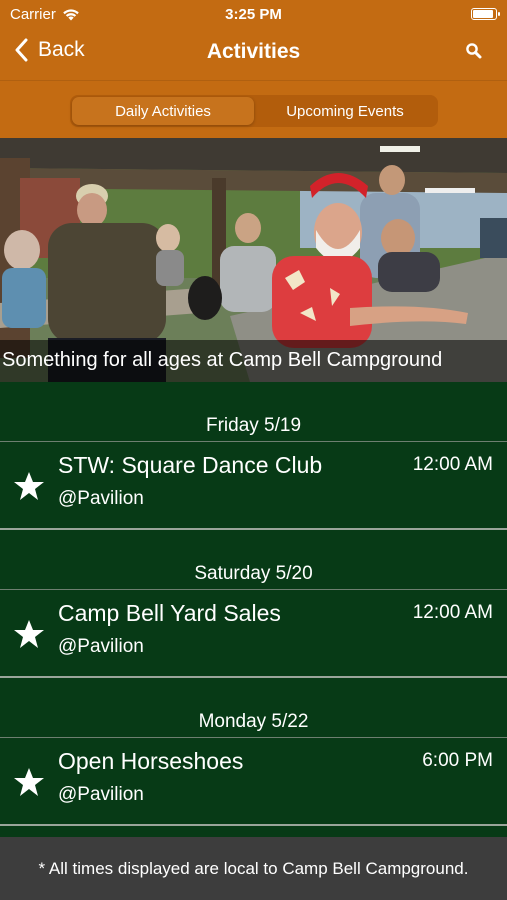  I want to click on event-title: Open Horseshoes, so click(151, 761).